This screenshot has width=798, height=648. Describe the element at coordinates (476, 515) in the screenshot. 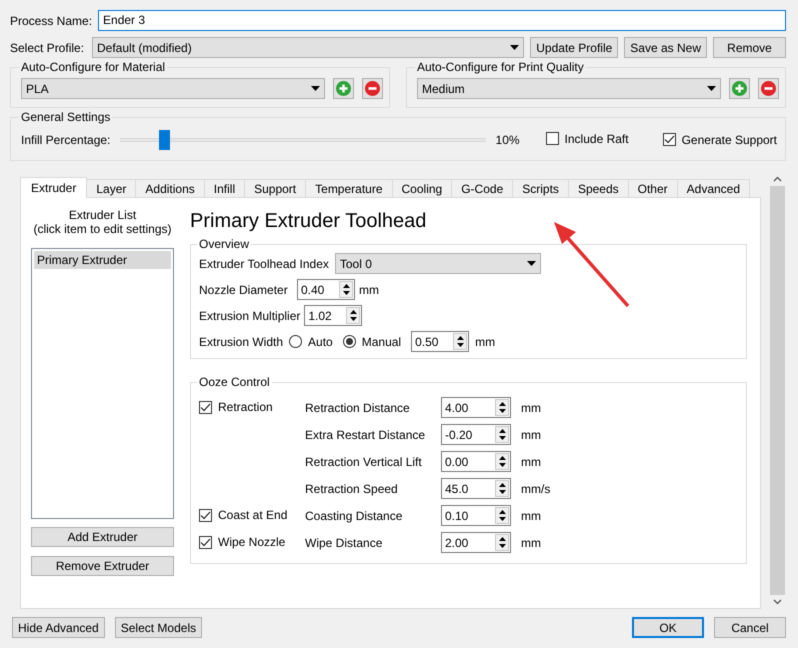

I see `number-field: 0.10` at that location.